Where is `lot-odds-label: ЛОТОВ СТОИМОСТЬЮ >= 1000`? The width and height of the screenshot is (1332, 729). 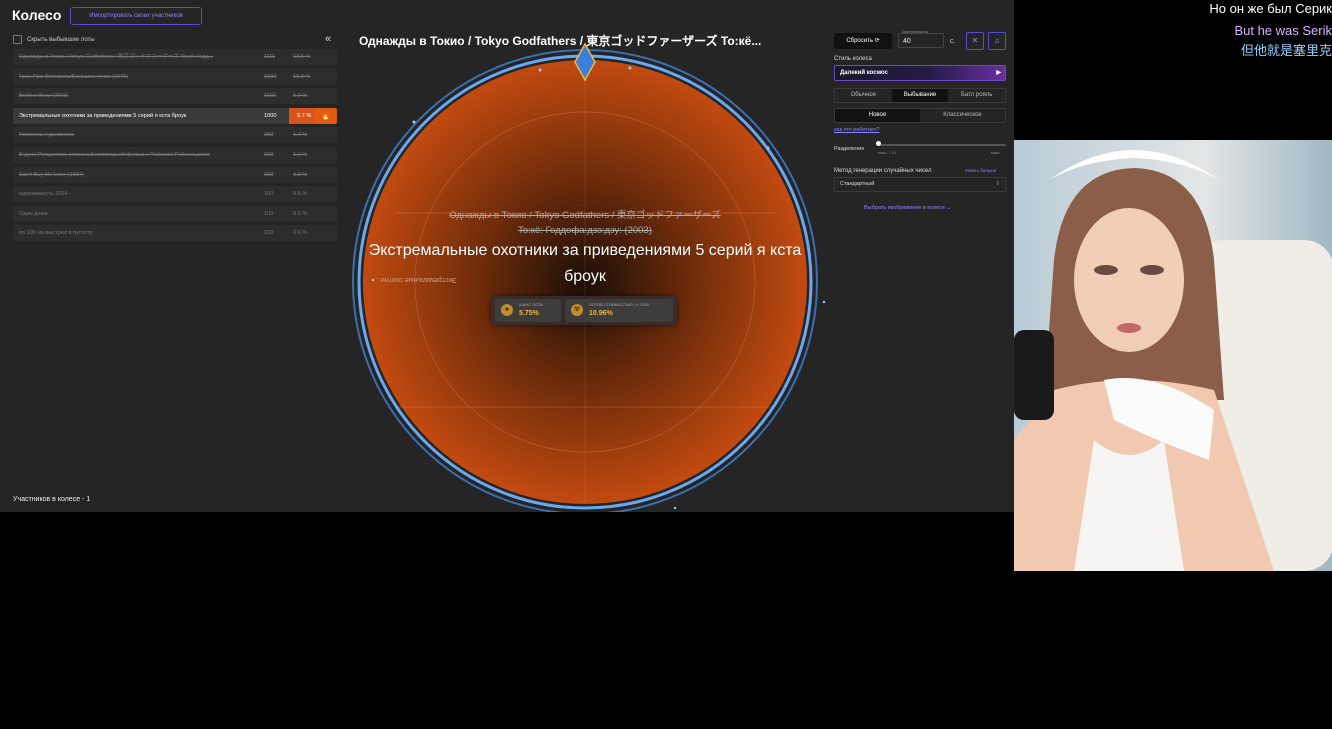 lot-odds-label: ЛОТОВ СТОИМОСТЬЮ >= 1000 is located at coordinates (619, 304).